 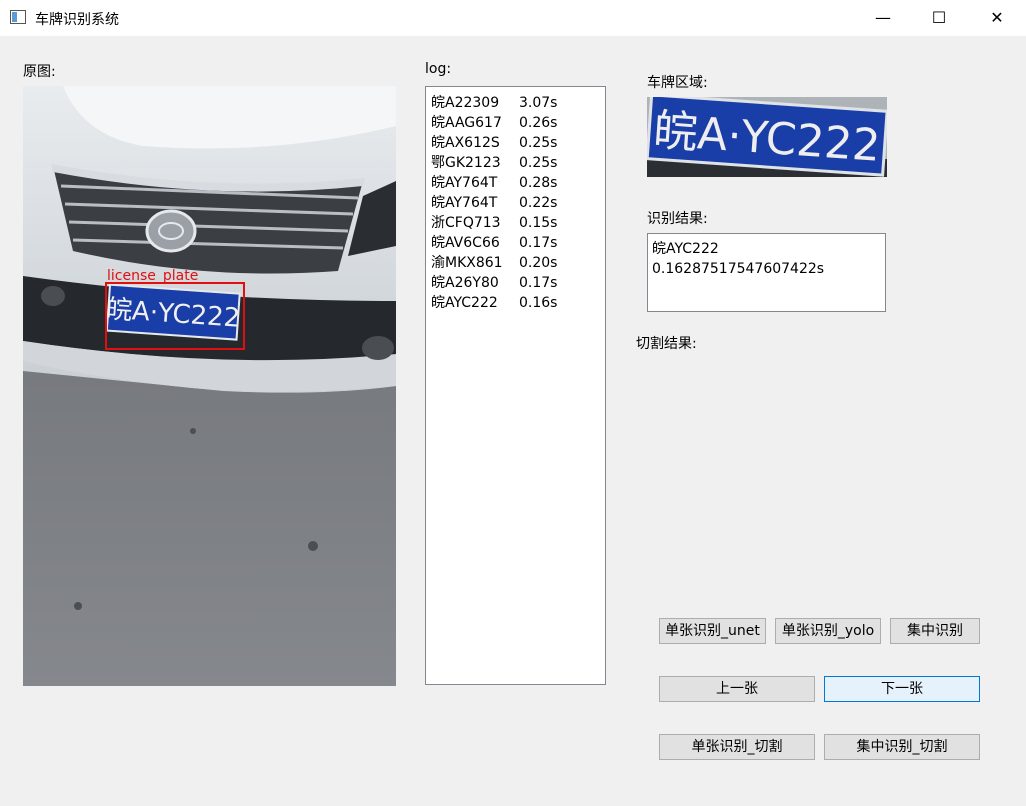 What do you see at coordinates (467, 263) in the screenshot?
I see `log-plate: 渝MKX861` at bounding box center [467, 263].